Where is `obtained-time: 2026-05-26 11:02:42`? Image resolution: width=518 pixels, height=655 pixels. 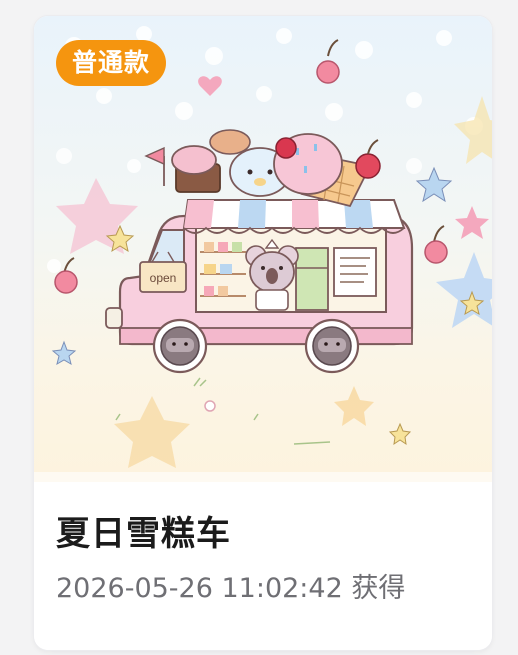
obtained-time: 2026-05-26 11:02:42 is located at coordinates (199, 588).